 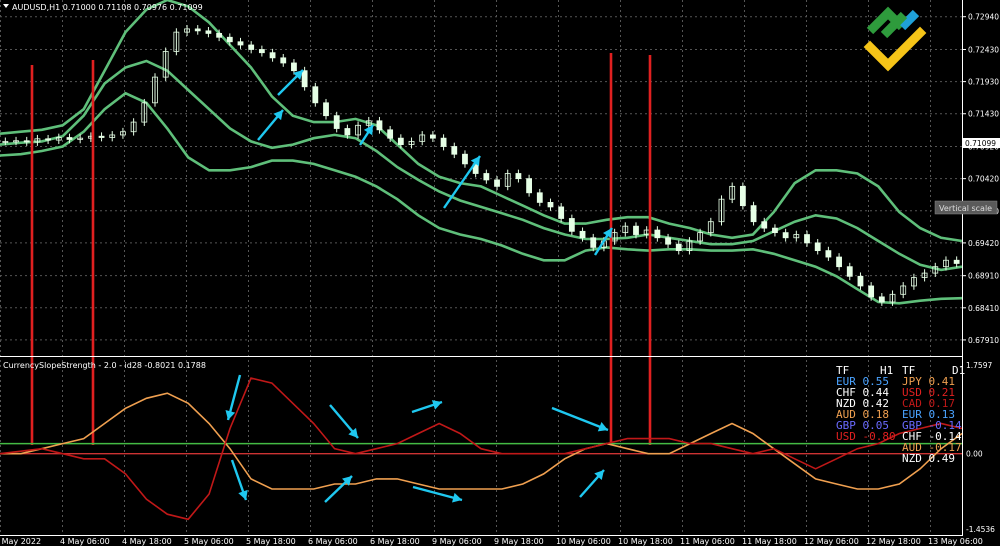 I want to click on time-label: 10 May 06:00, so click(x=583, y=541).